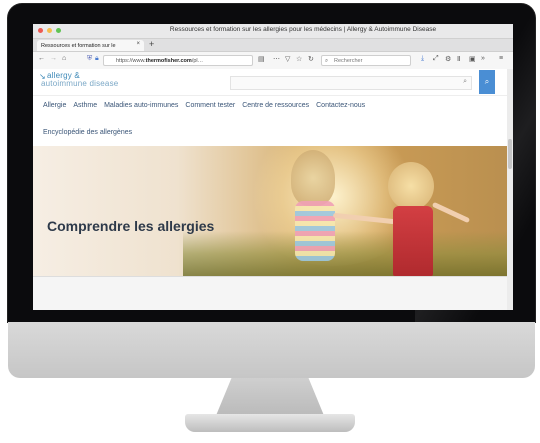 The width and height of the screenshot is (540, 443). Describe the element at coordinates (351, 83) in the screenshot. I see `site-search-input: ⌕` at that location.